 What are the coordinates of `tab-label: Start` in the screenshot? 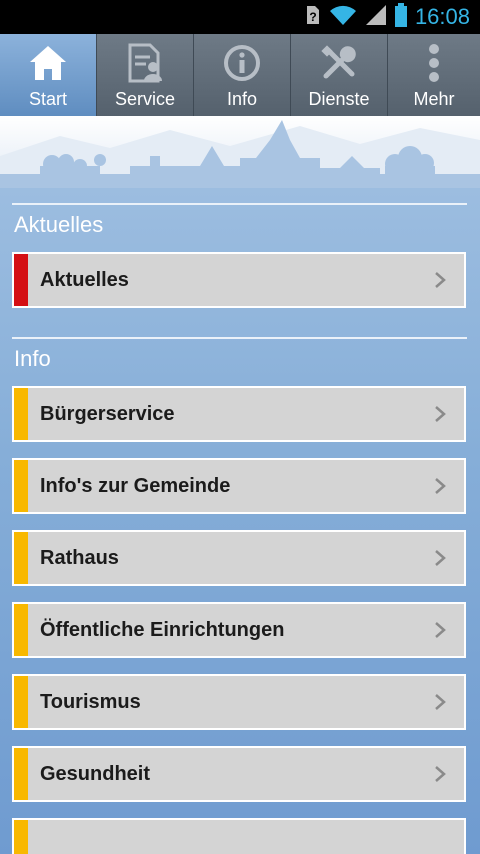 It's located at (47, 99).